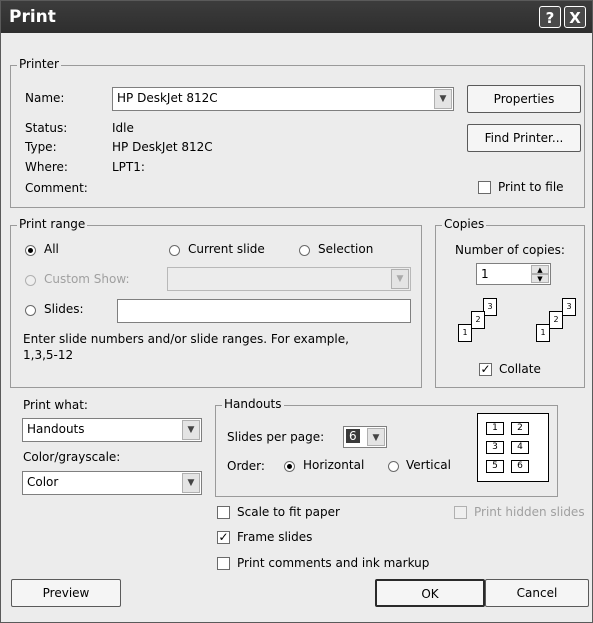 The height and width of the screenshot is (623, 593). What do you see at coordinates (428, 465) in the screenshot?
I see `order-vertical-label: Vertical` at bounding box center [428, 465].